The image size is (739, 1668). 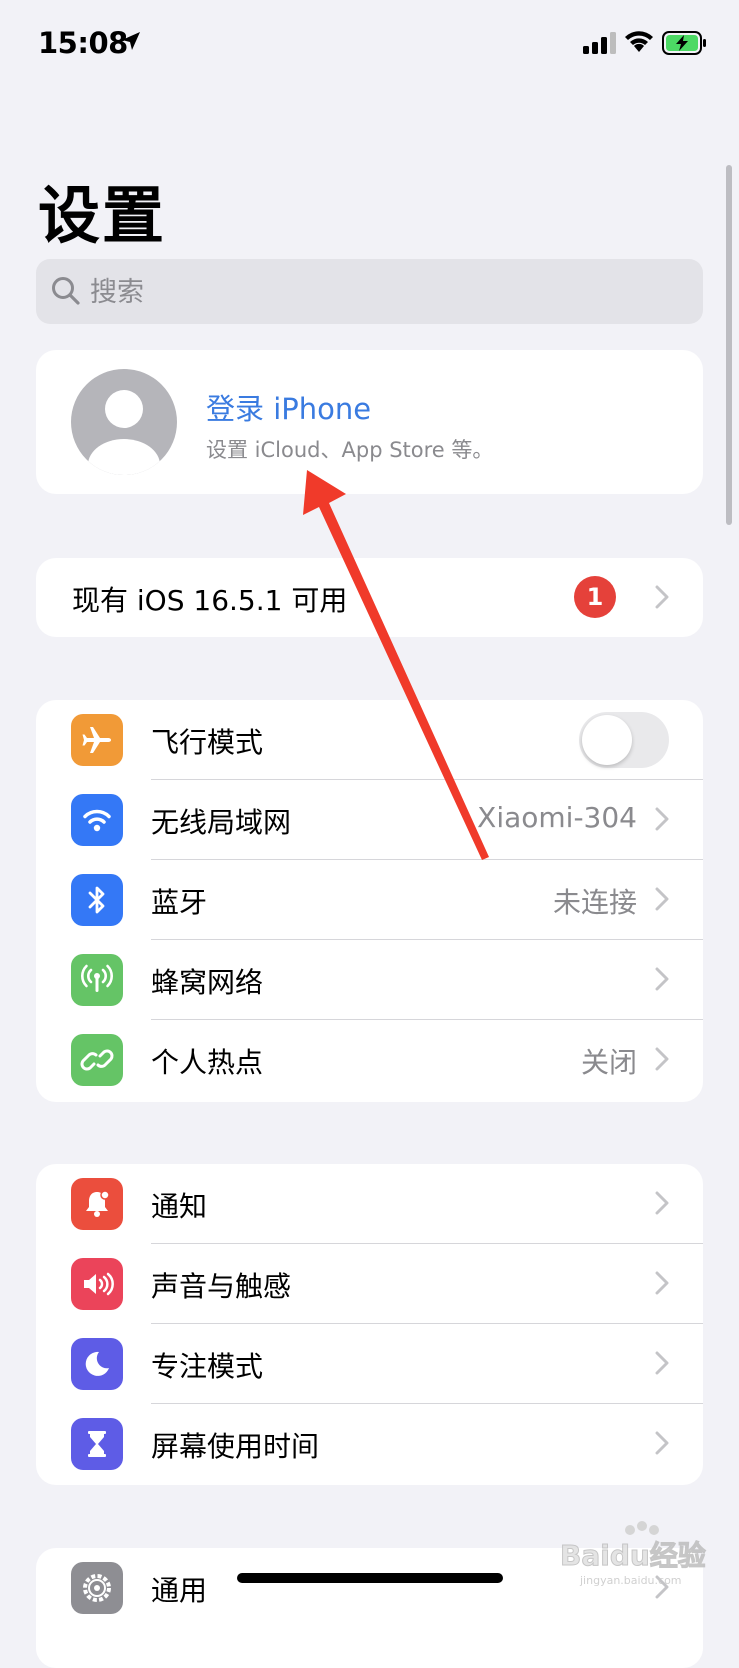 What do you see at coordinates (97, 1588) in the screenshot?
I see `gear-icon` at bounding box center [97, 1588].